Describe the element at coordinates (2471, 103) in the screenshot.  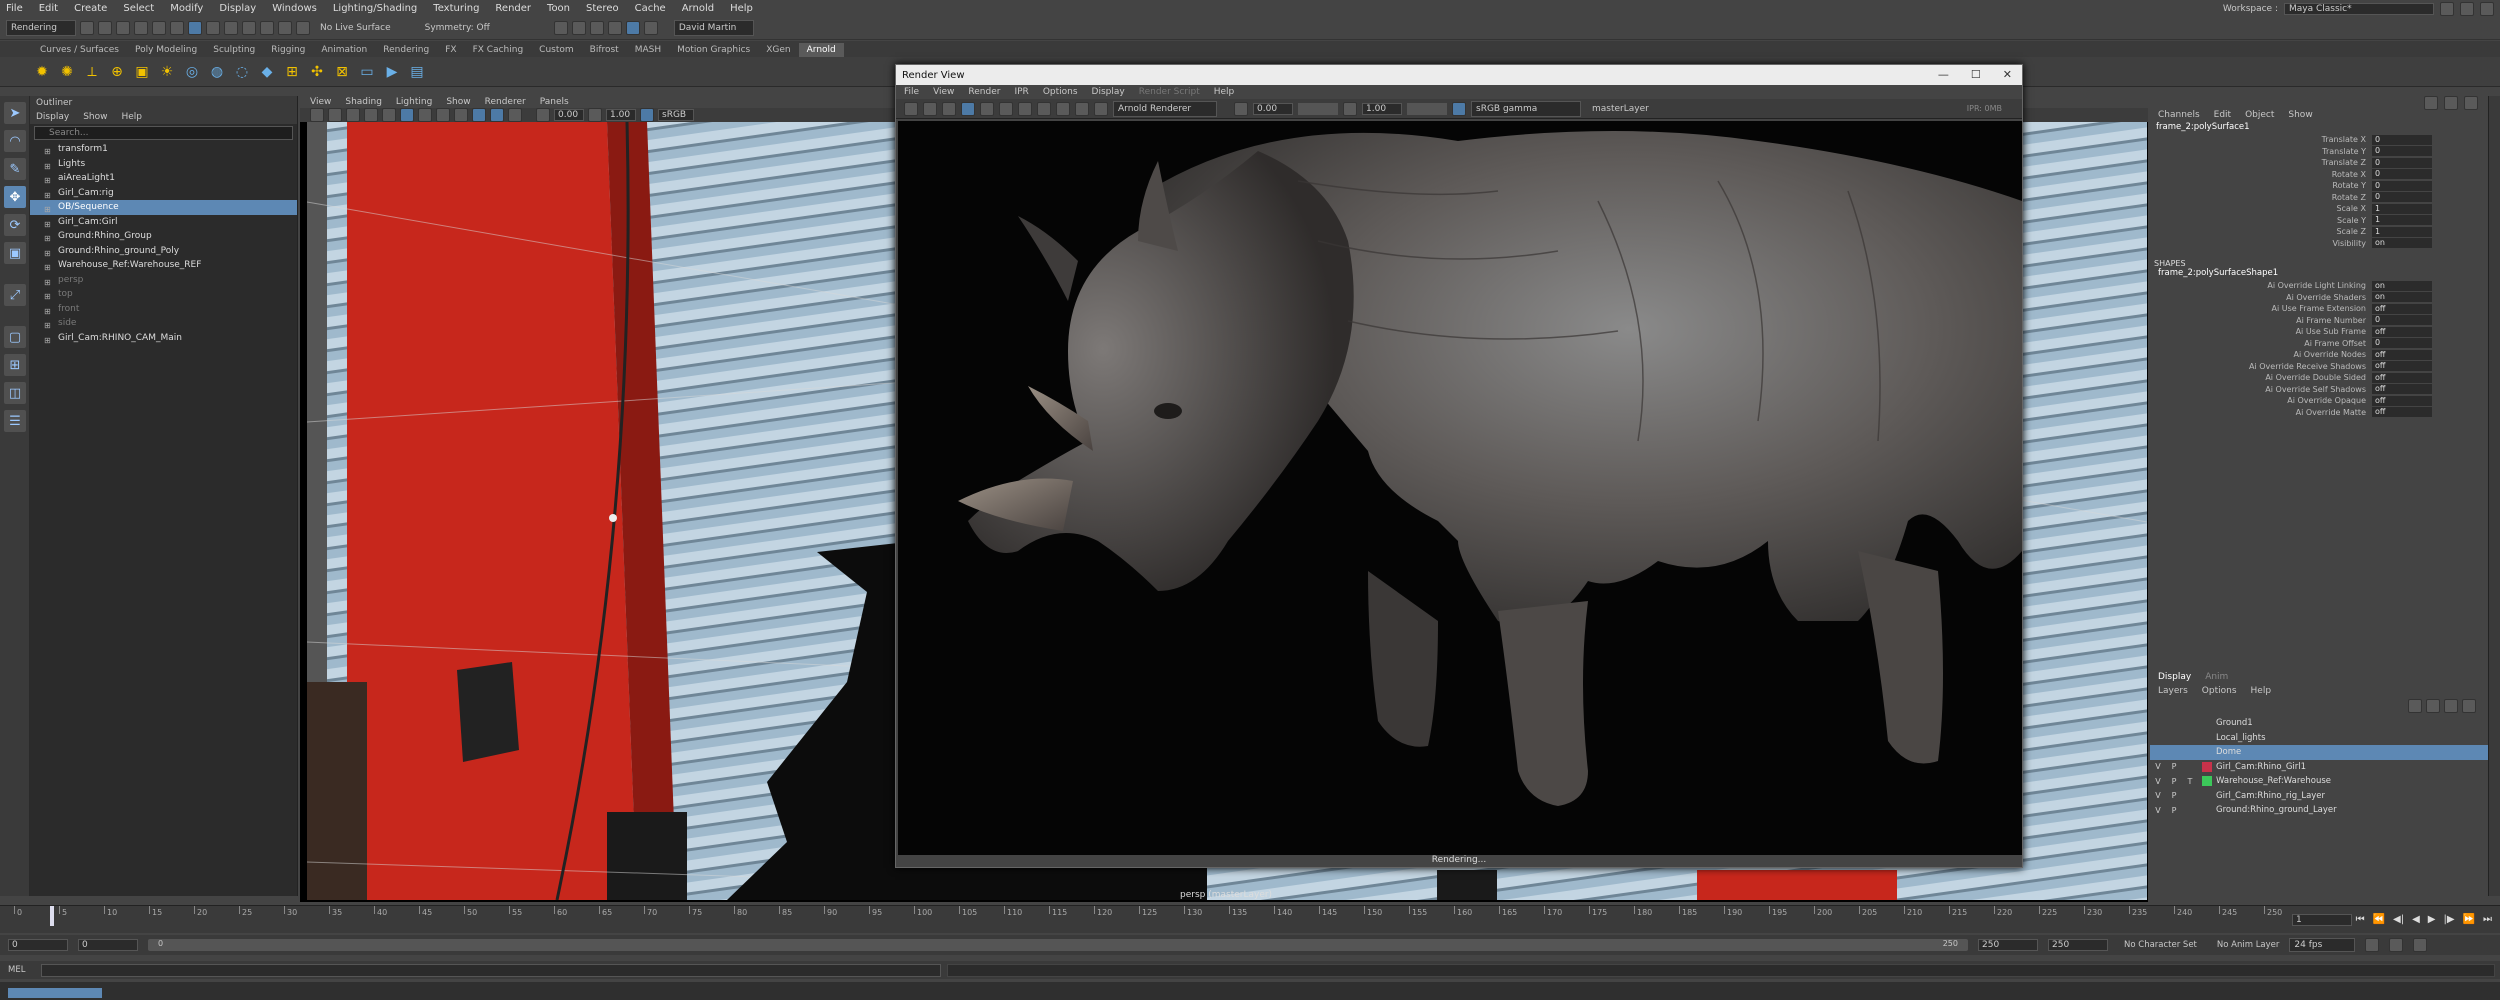
I see `tool-settings-icon` at that location.